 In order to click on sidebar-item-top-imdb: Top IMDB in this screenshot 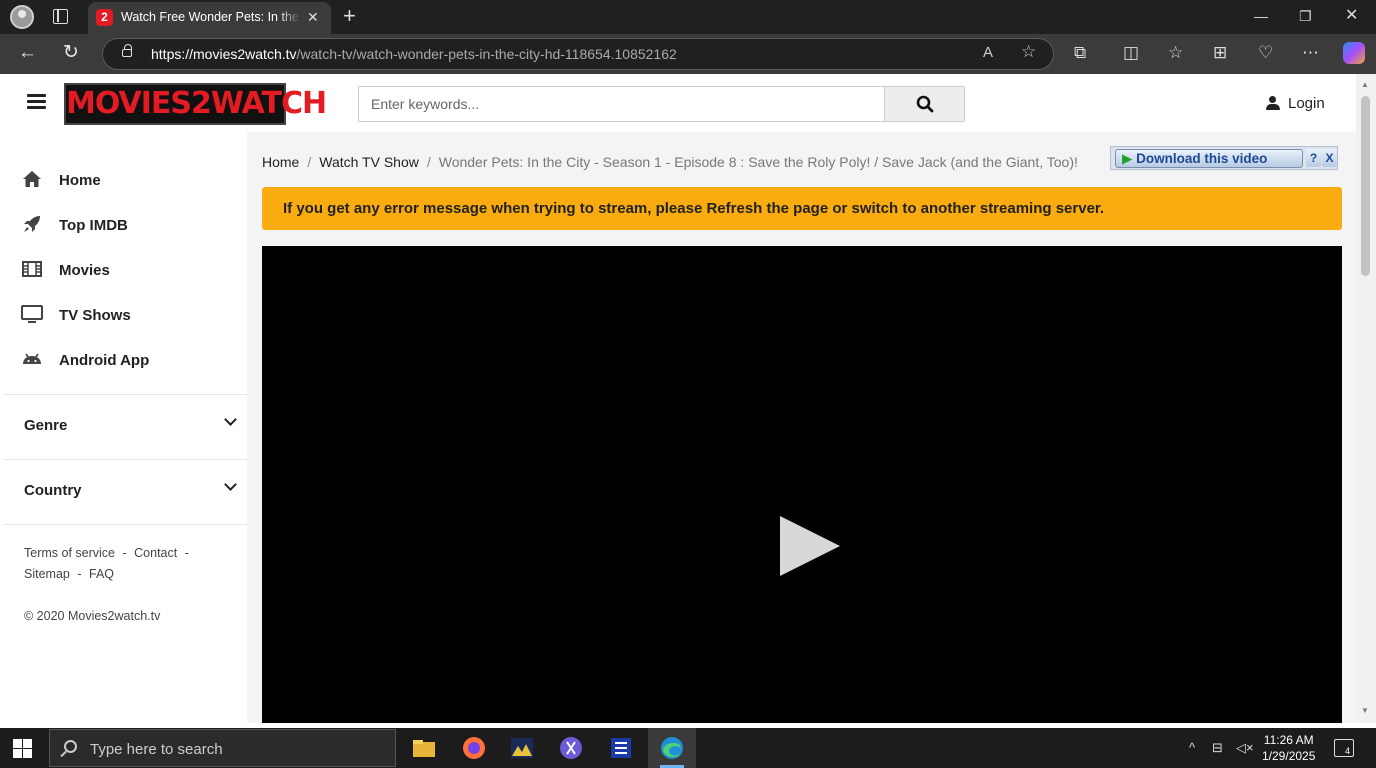, I will do `click(125, 225)`.